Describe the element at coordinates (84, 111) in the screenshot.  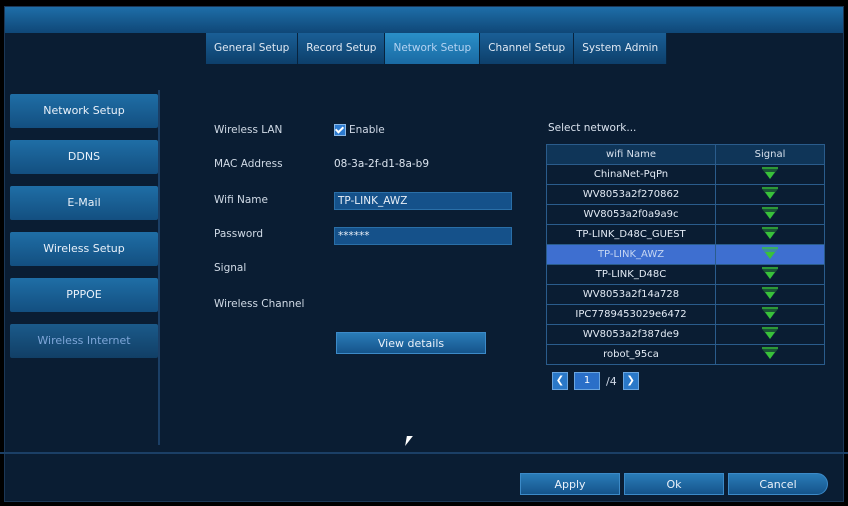
I see `sidebar-item-network-setup: Network Setup` at that location.